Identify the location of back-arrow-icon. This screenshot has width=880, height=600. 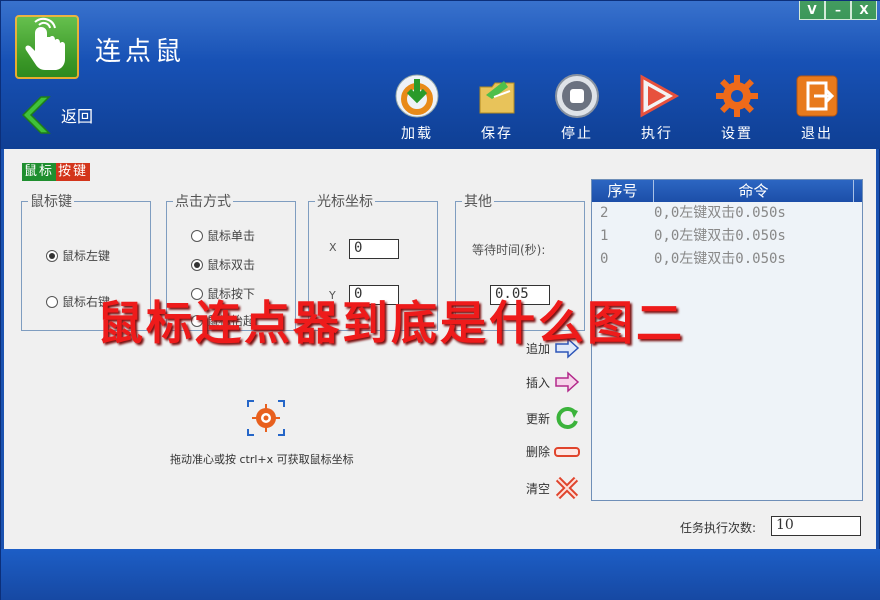
(36, 115).